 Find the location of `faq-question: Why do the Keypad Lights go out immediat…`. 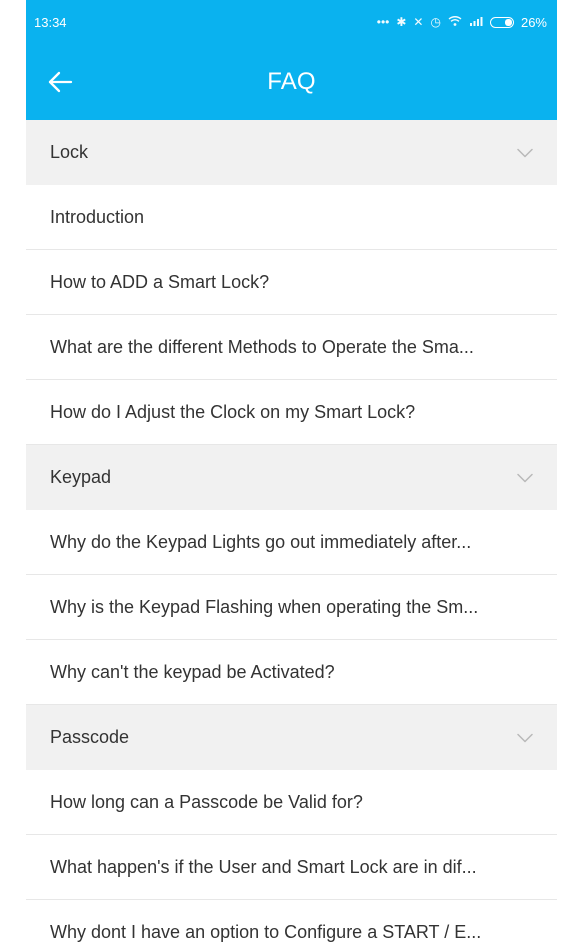

faq-question: Why do the Keypad Lights go out immediat… is located at coordinates (291, 542).